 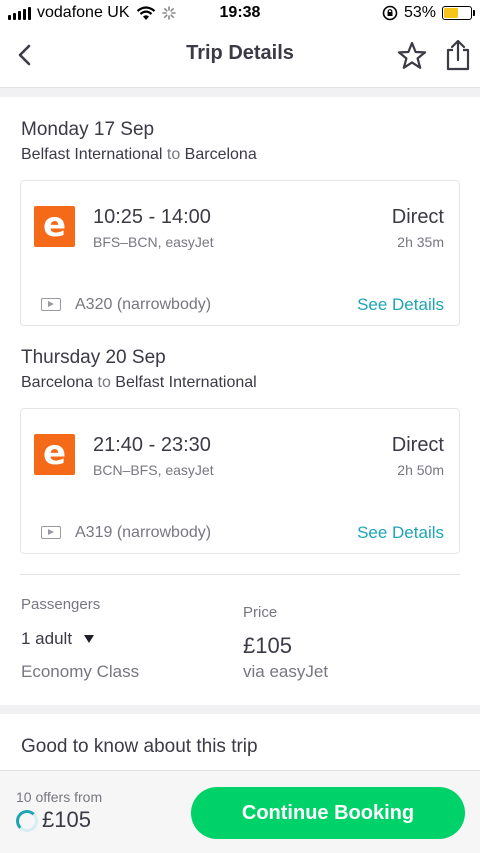 What do you see at coordinates (66, 819) in the screenshot?
I see `footer-price: £105` at bounding box center [66, 819].